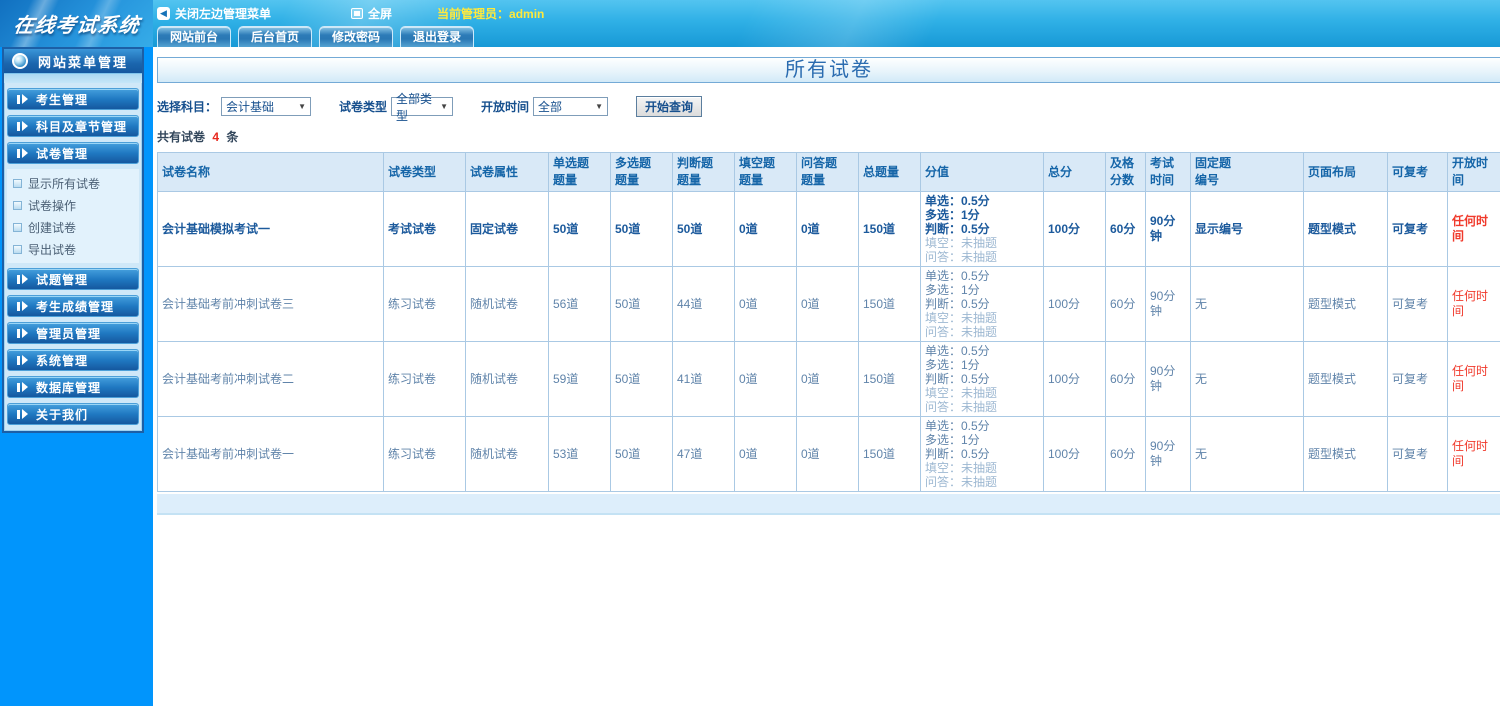  Describe the element at coordinates (73, 306) in the screenshot. I see `sidebar-item-score-mgmt: 考生成绩管理` at that location.